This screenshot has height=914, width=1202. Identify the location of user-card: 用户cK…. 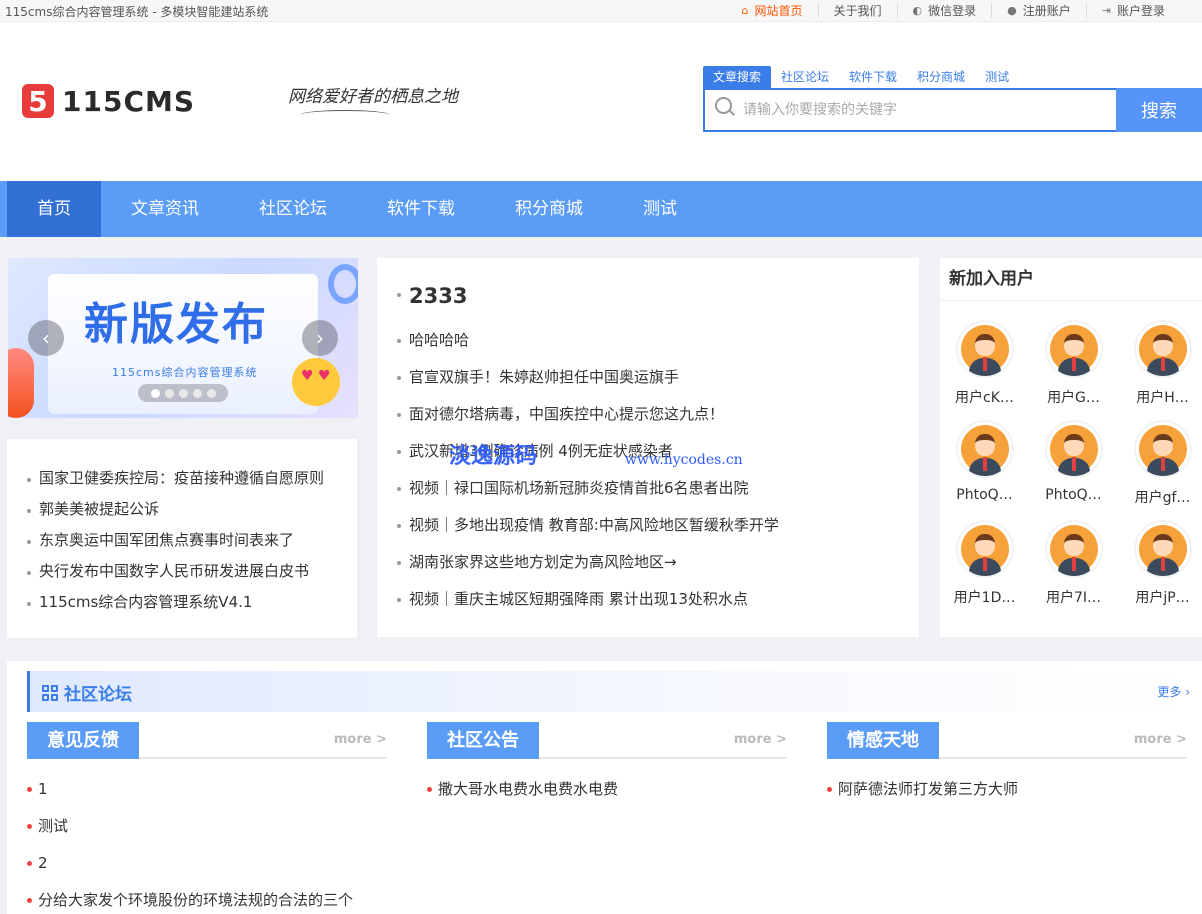
(984, 370).